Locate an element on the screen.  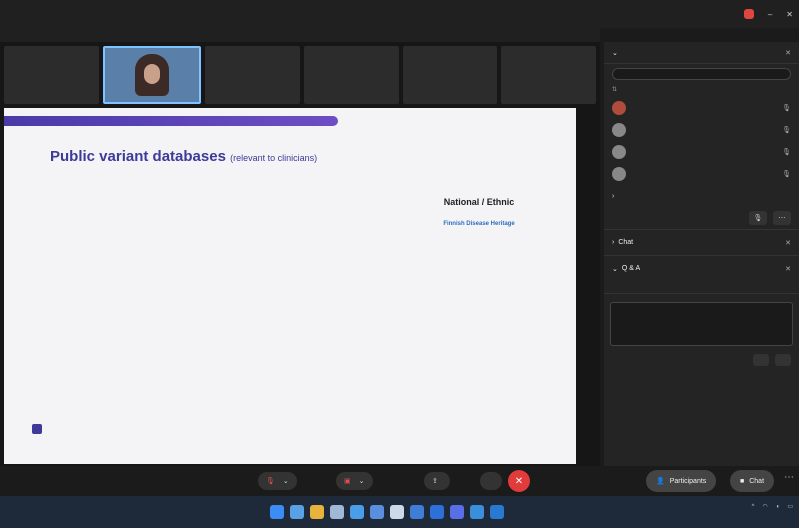
qa-section-header: ⌄ Q & A ✕ is located at coordinates (701, 268).